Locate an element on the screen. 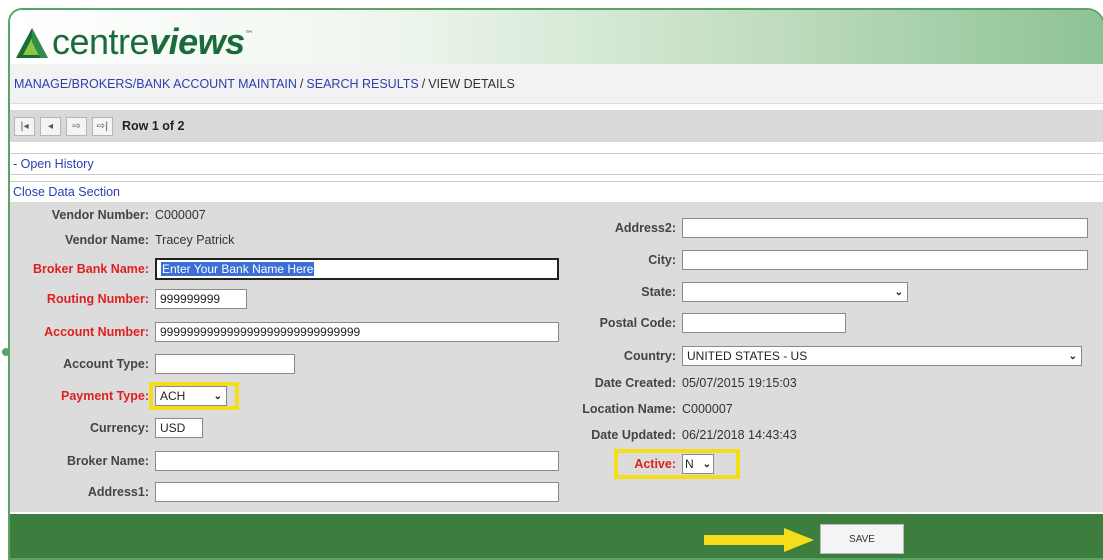 This screenshot has height=560, width=1103. previous-record-button: ◂ is located at coordinates (50, 126).